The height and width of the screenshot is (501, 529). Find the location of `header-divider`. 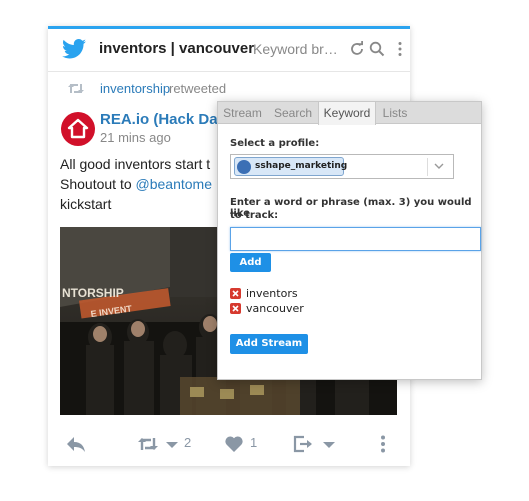

header-divider is located at coordinates (229, 71).